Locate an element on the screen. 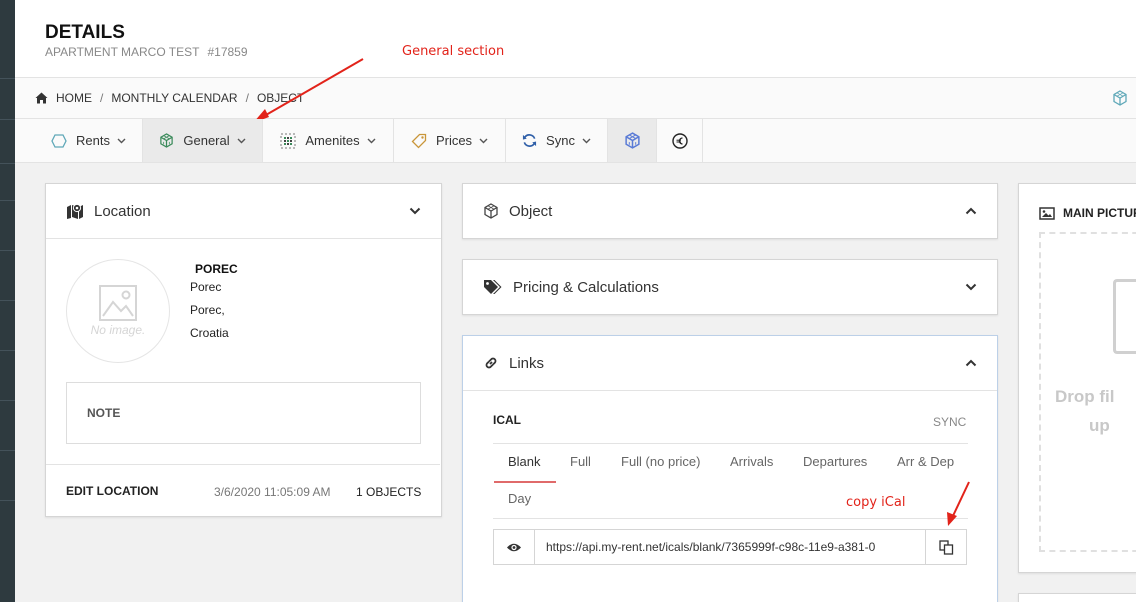 Image resolution: width=1136 pixels, height=602 pixels. location-city: Porec is located at coordinates (206, 287).